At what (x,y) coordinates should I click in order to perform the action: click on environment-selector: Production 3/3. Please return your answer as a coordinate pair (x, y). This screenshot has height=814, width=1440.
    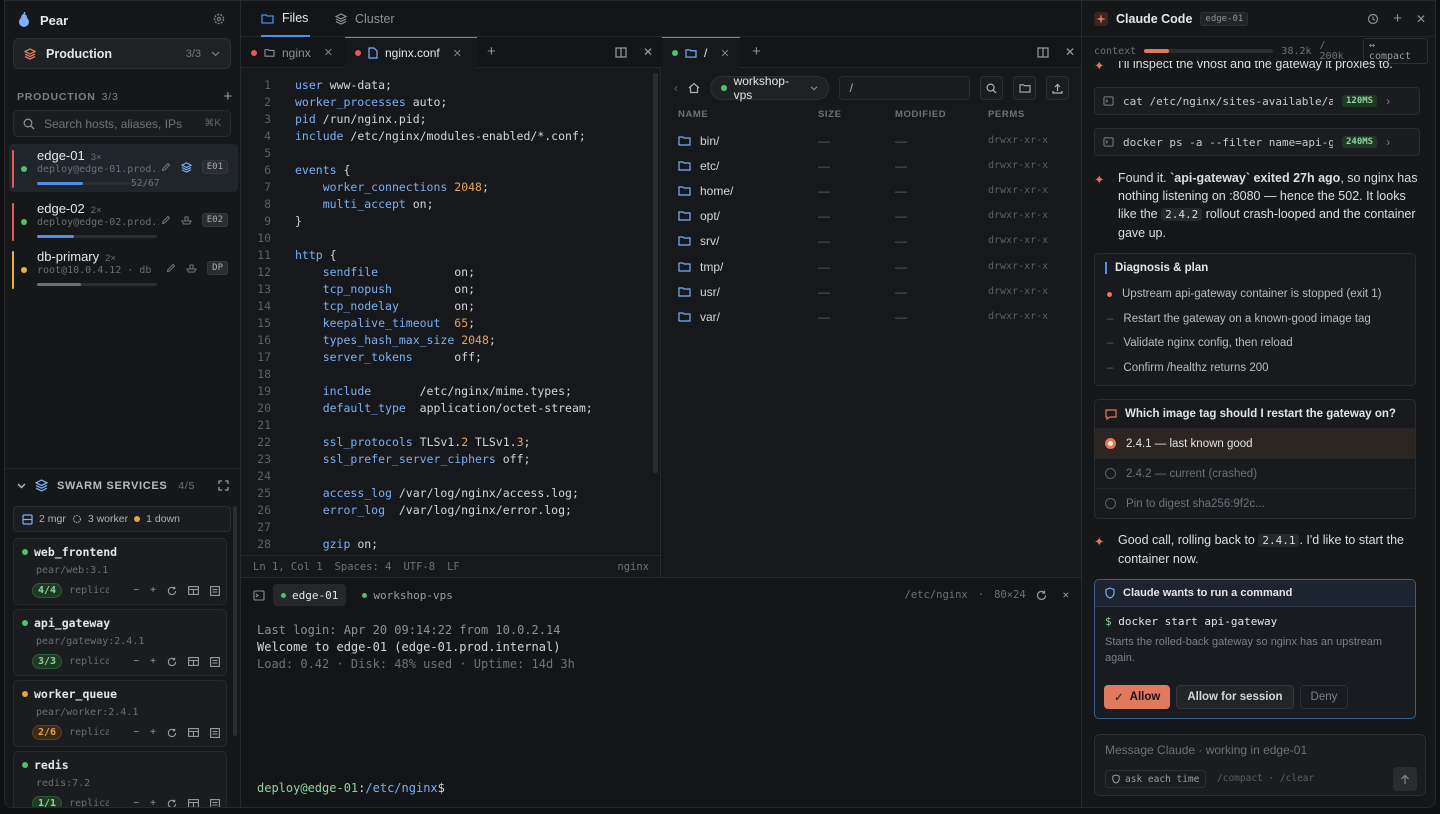
    Looking at the image, I should click on (122, 53).